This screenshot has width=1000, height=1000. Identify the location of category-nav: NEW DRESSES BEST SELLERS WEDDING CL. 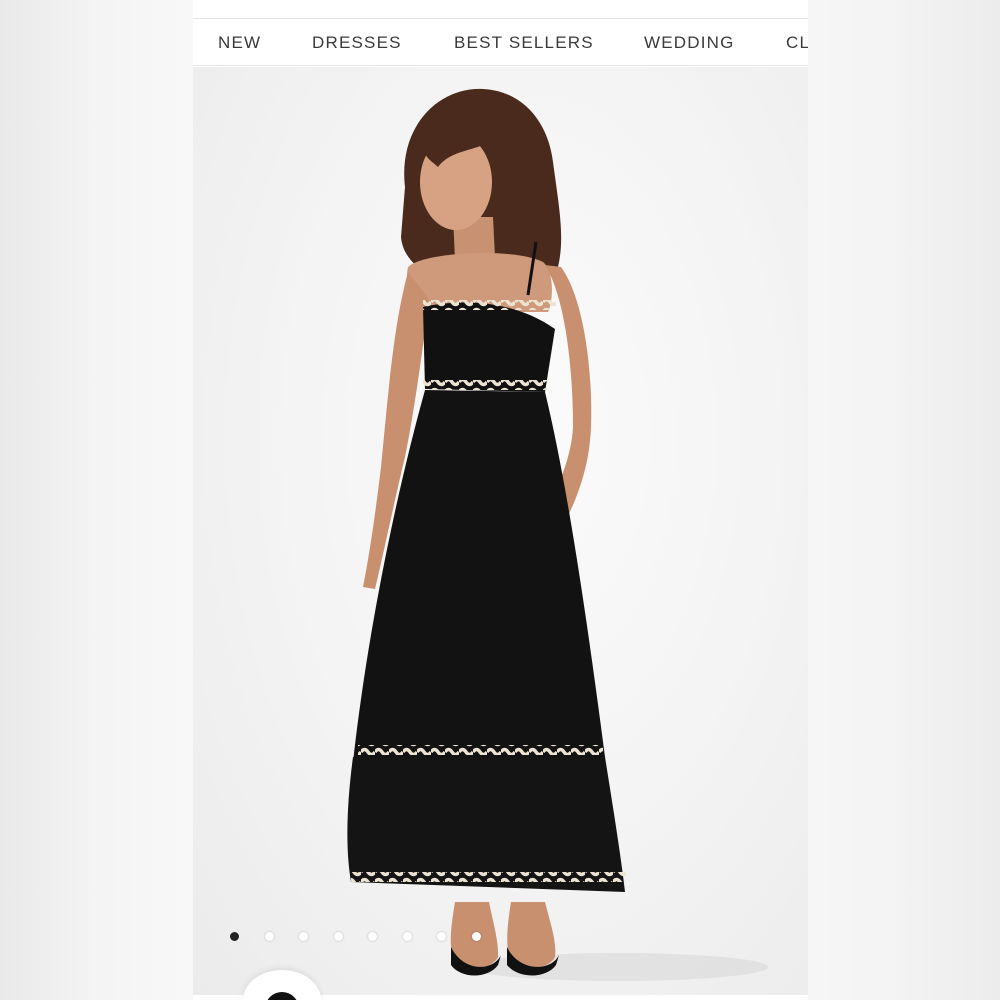
(500, 42).